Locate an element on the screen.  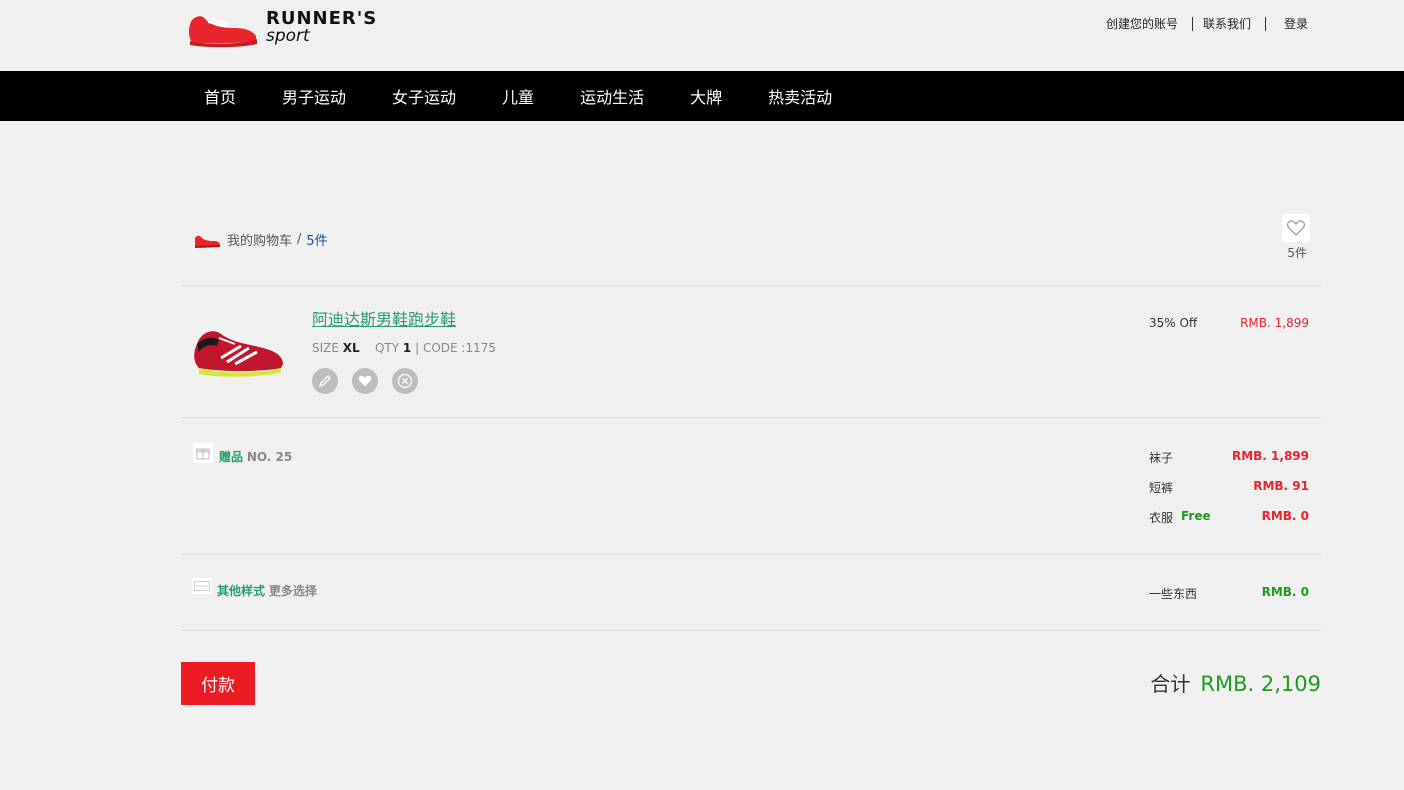
close-icon is located at coordinates (405, 381).